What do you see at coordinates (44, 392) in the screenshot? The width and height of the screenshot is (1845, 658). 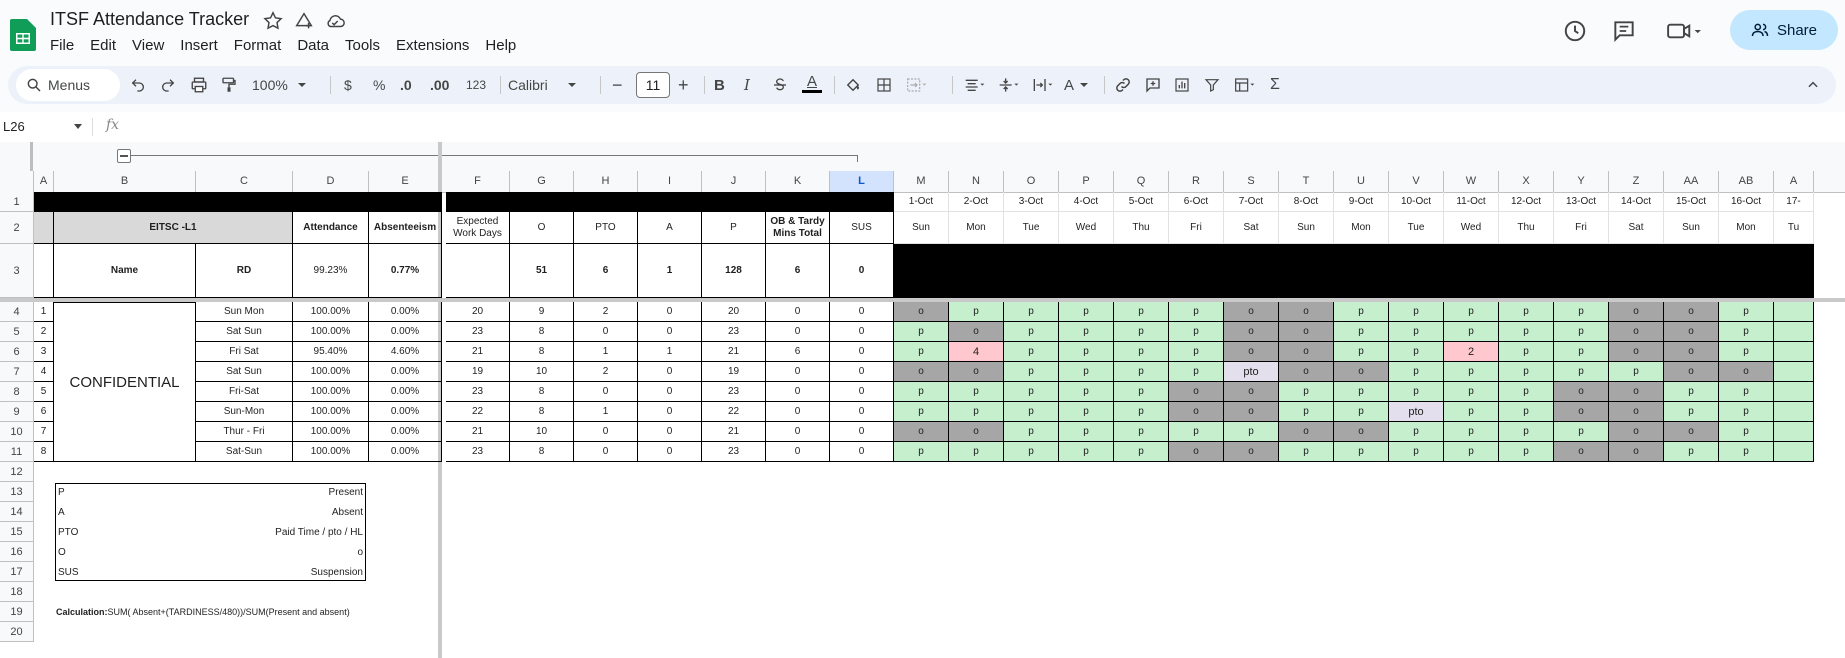 I see `row-number: 5` at bounding box center [44, 392].